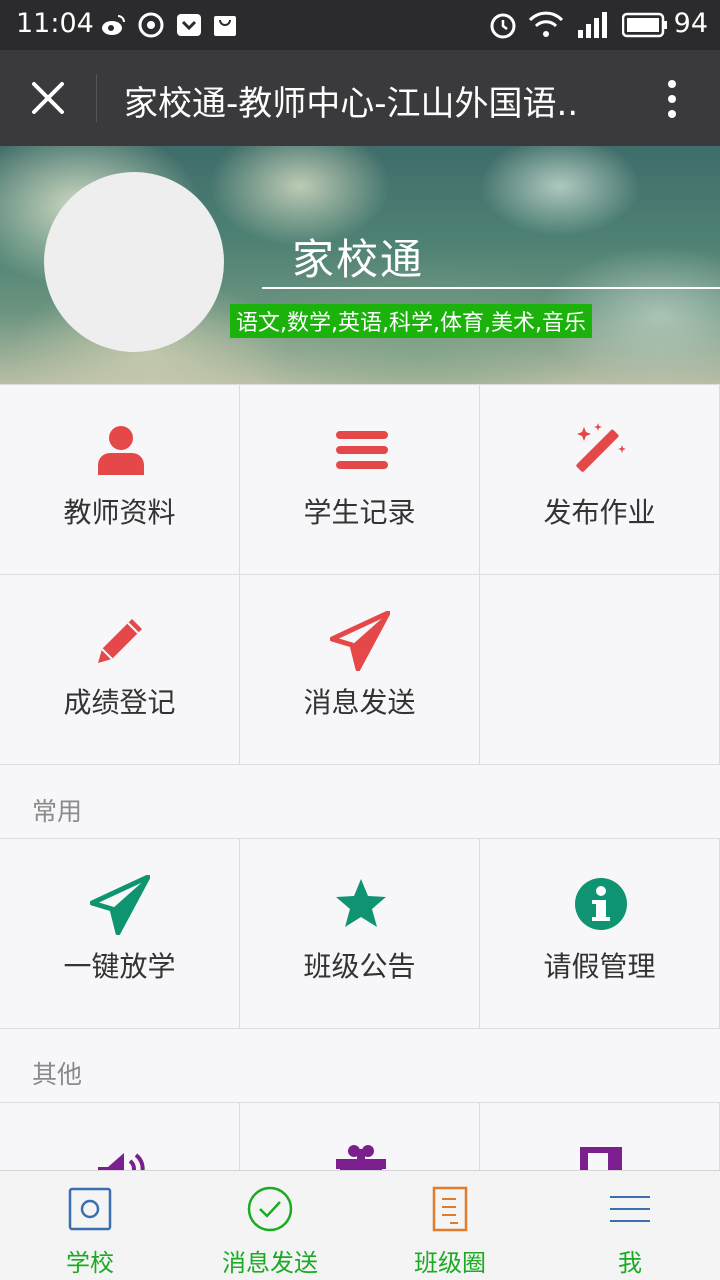  I want to click on list-icon, so click(362, 450).